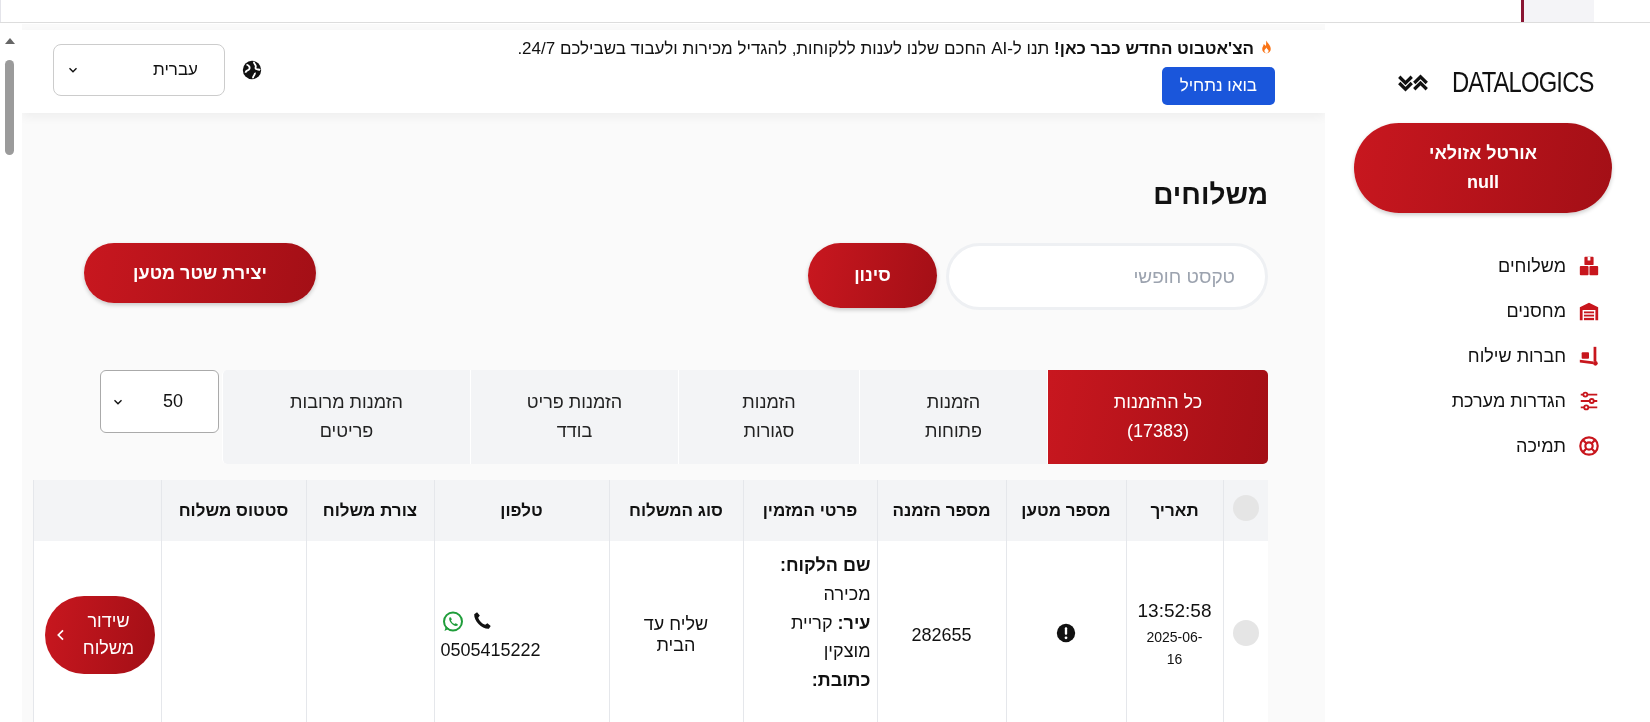 The width and height of the screenshot is (1650, 722). I want to click on get-started-button: בואו נתחיל, so click(1218, 86).